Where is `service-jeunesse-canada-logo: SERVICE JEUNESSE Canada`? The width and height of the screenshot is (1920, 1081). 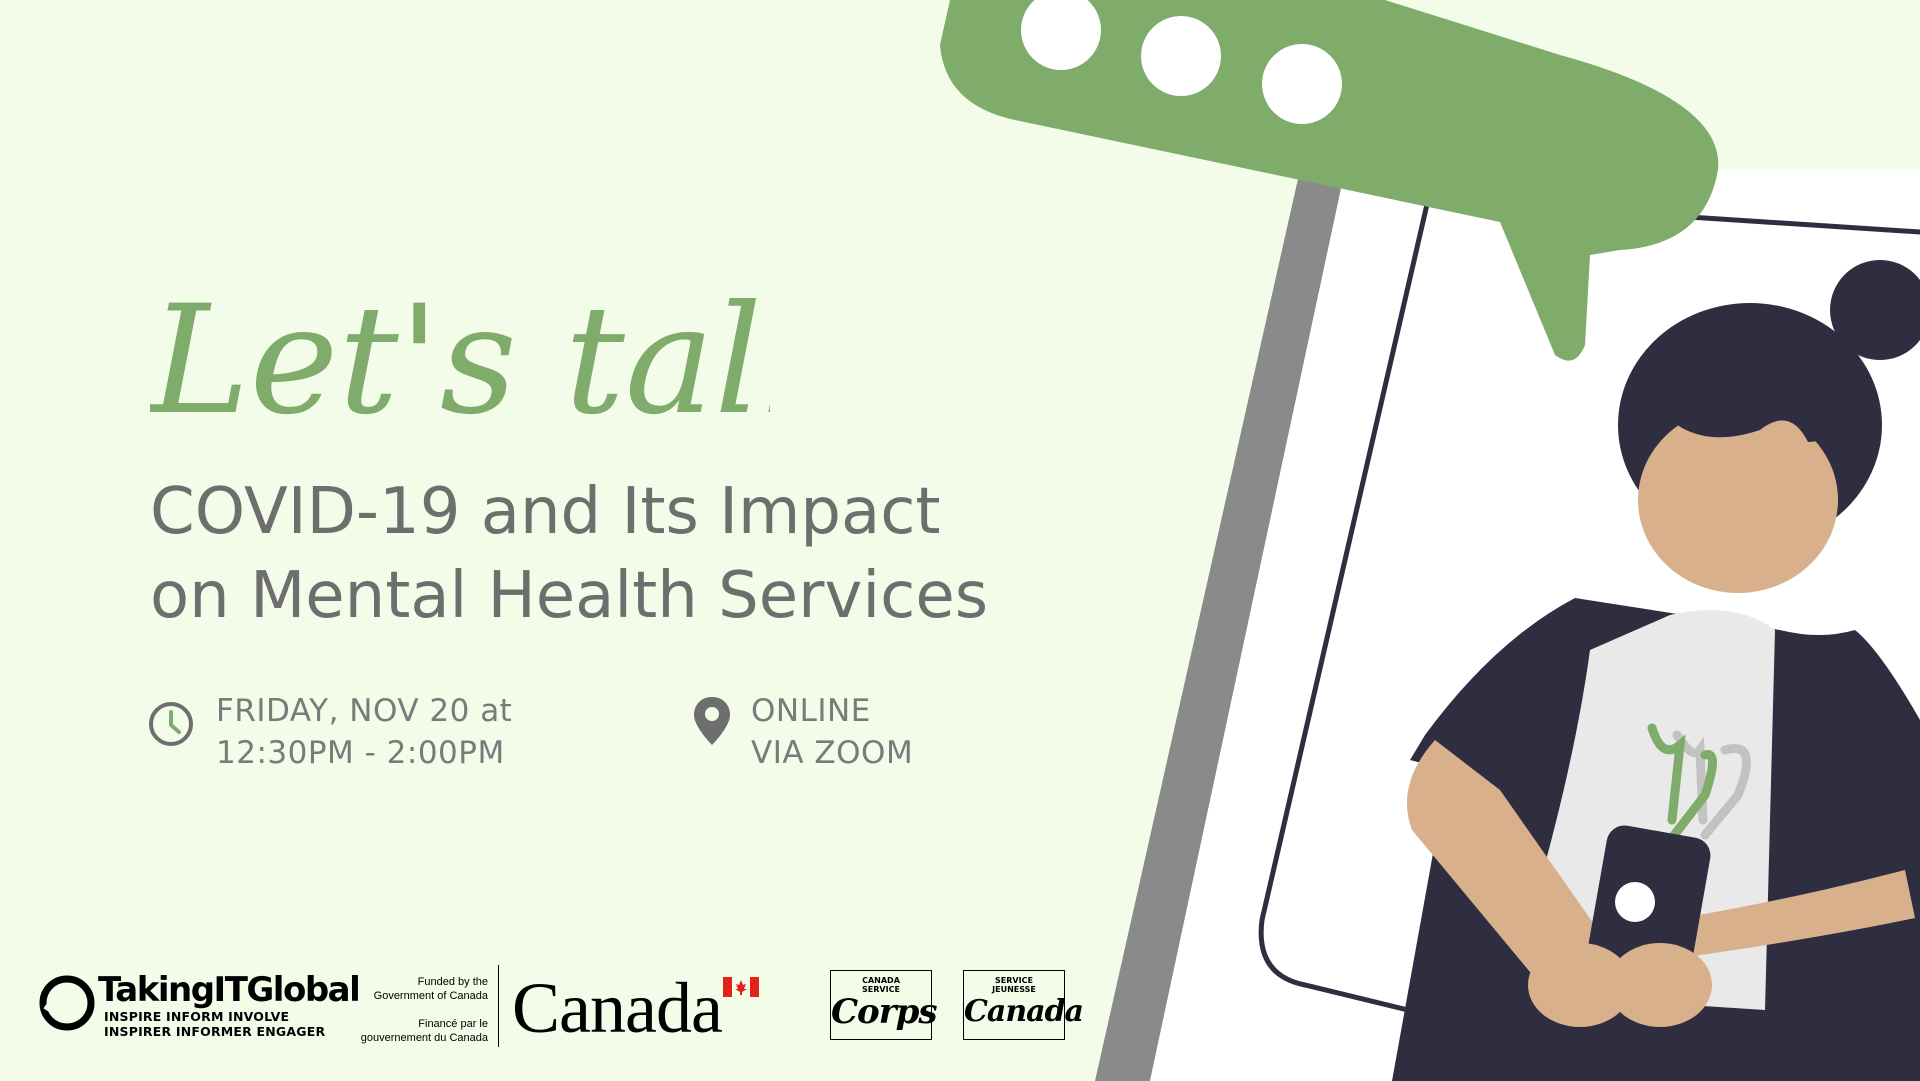 service-jeunesse-canada-logo: SERVICE JEUNESSE Canada is located at coordinates (1023, 1005).